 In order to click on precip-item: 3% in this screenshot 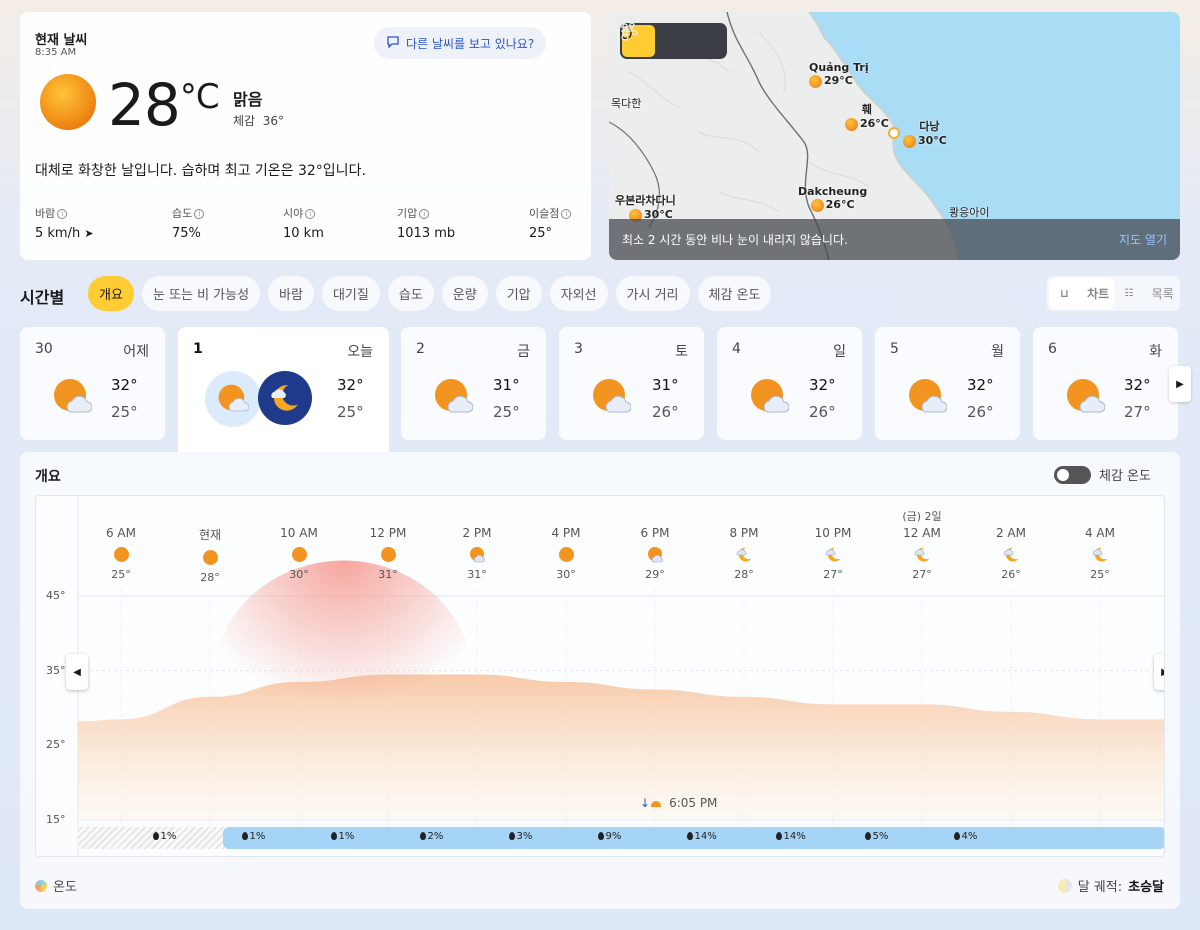, I will do `click(520, 836)`.